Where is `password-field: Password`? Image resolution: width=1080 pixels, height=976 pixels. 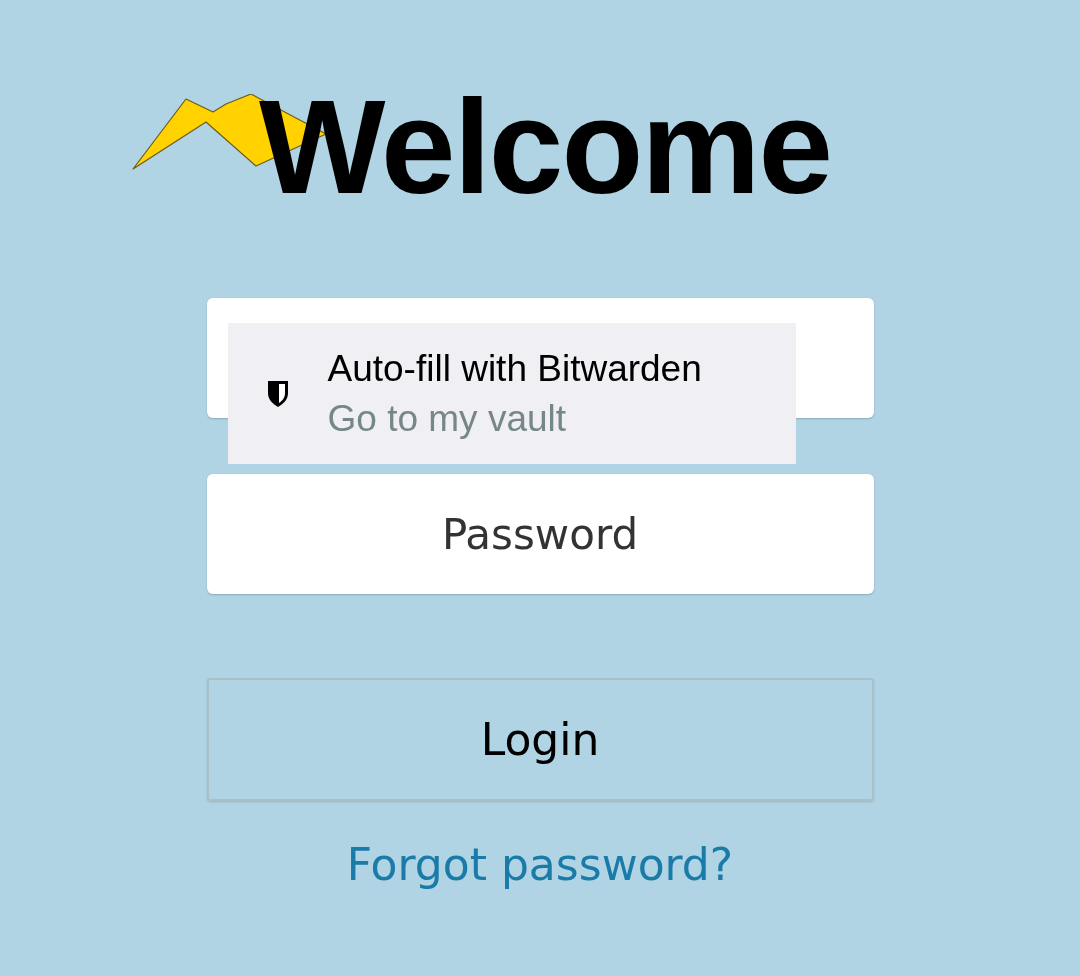
password-field: Password is located at coordinates (540, 534).